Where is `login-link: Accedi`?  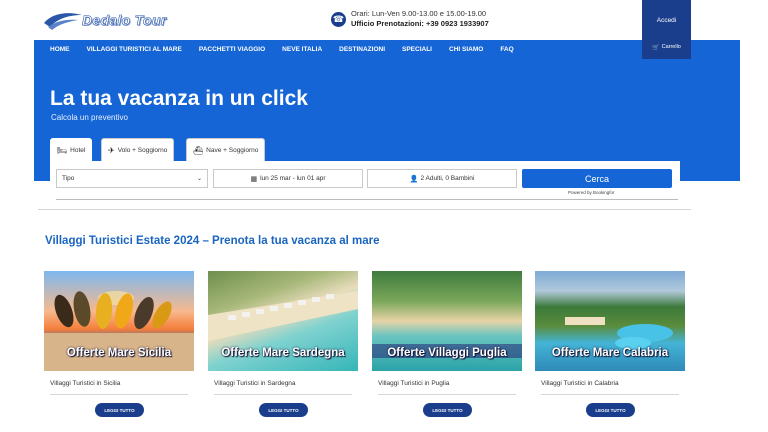
login-link: Accedi is located at coordinates (666, 20).